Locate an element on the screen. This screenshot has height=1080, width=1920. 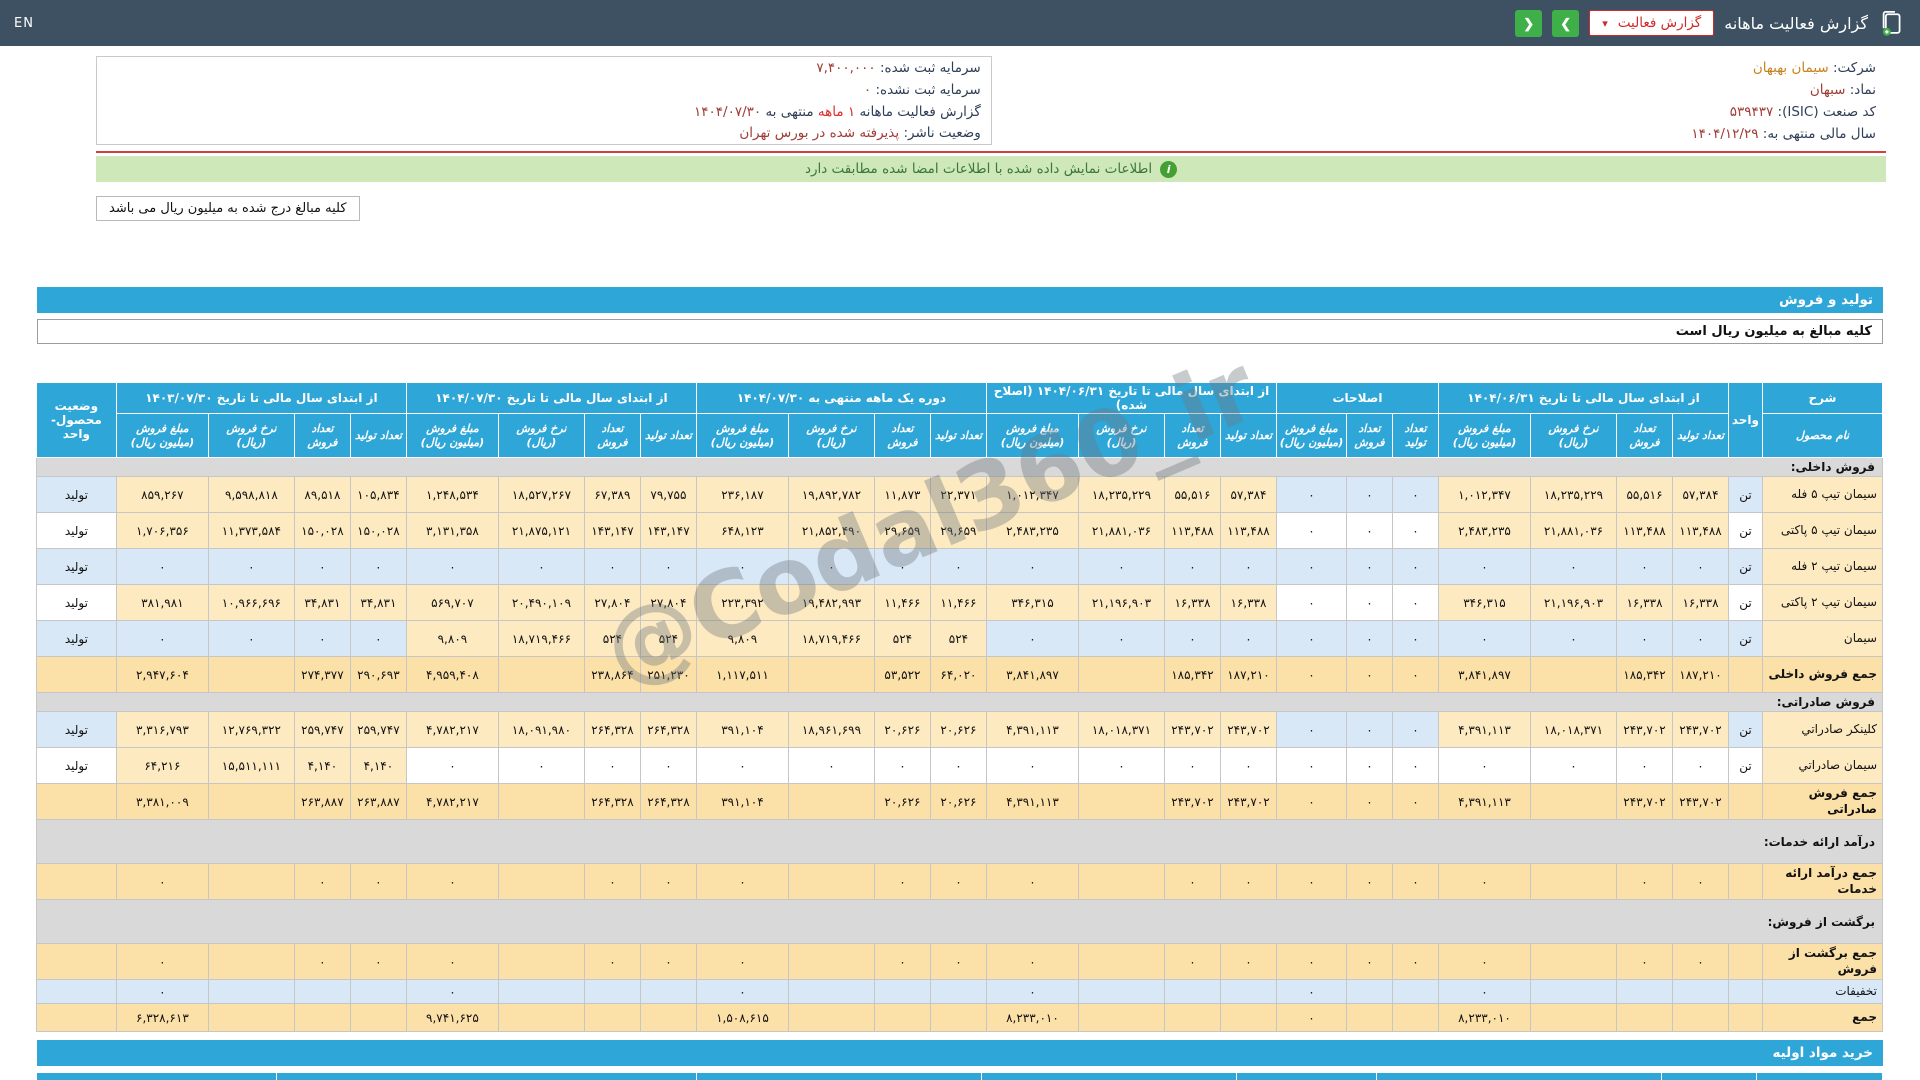
metric-header: تعداد فروش is located at coordinates (322, 435).